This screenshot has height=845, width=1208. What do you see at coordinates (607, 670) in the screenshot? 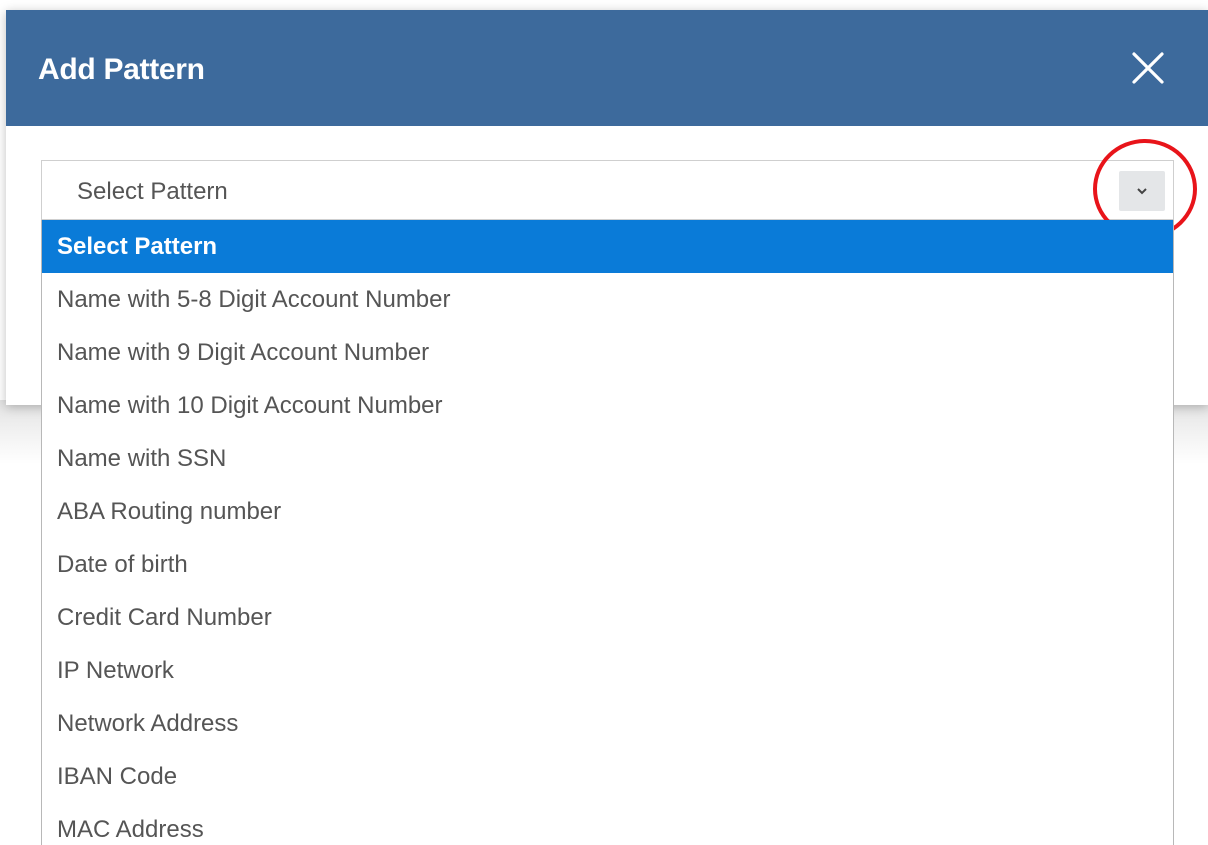
I see `dropdown-option: IP Network` at bounding box center [607, 670].